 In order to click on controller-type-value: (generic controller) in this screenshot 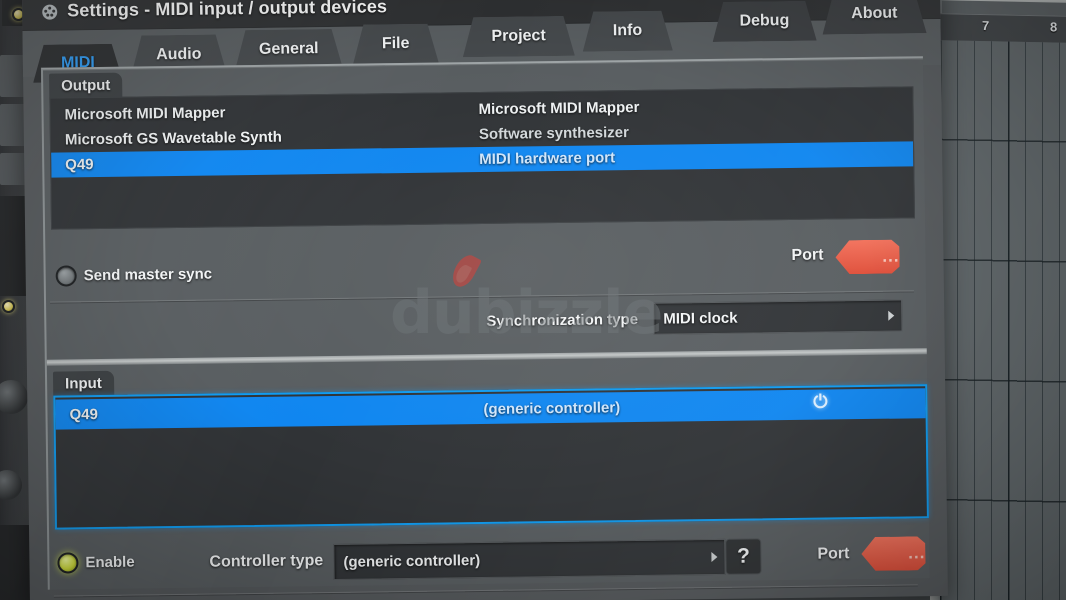, I will do `click(412, 561)`.